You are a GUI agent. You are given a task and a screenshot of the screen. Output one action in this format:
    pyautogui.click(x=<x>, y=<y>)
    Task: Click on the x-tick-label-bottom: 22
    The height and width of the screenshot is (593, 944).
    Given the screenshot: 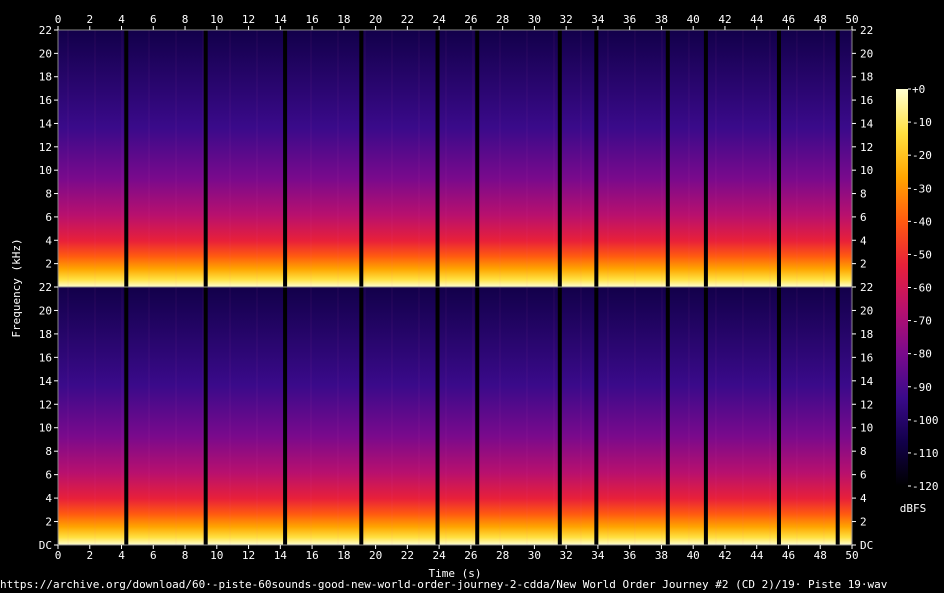 What is the action you would take?
    pyautogui.click(x=407, y=555)
    